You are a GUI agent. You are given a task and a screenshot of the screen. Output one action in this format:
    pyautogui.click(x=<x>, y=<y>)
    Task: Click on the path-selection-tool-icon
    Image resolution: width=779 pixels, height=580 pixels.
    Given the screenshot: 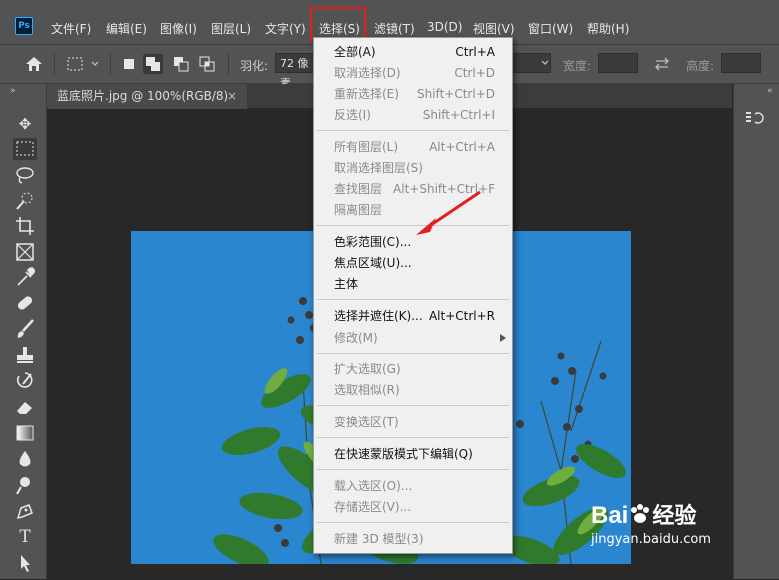 What is the action you would take?
    pyautogui.click(x=25, y=563)
    